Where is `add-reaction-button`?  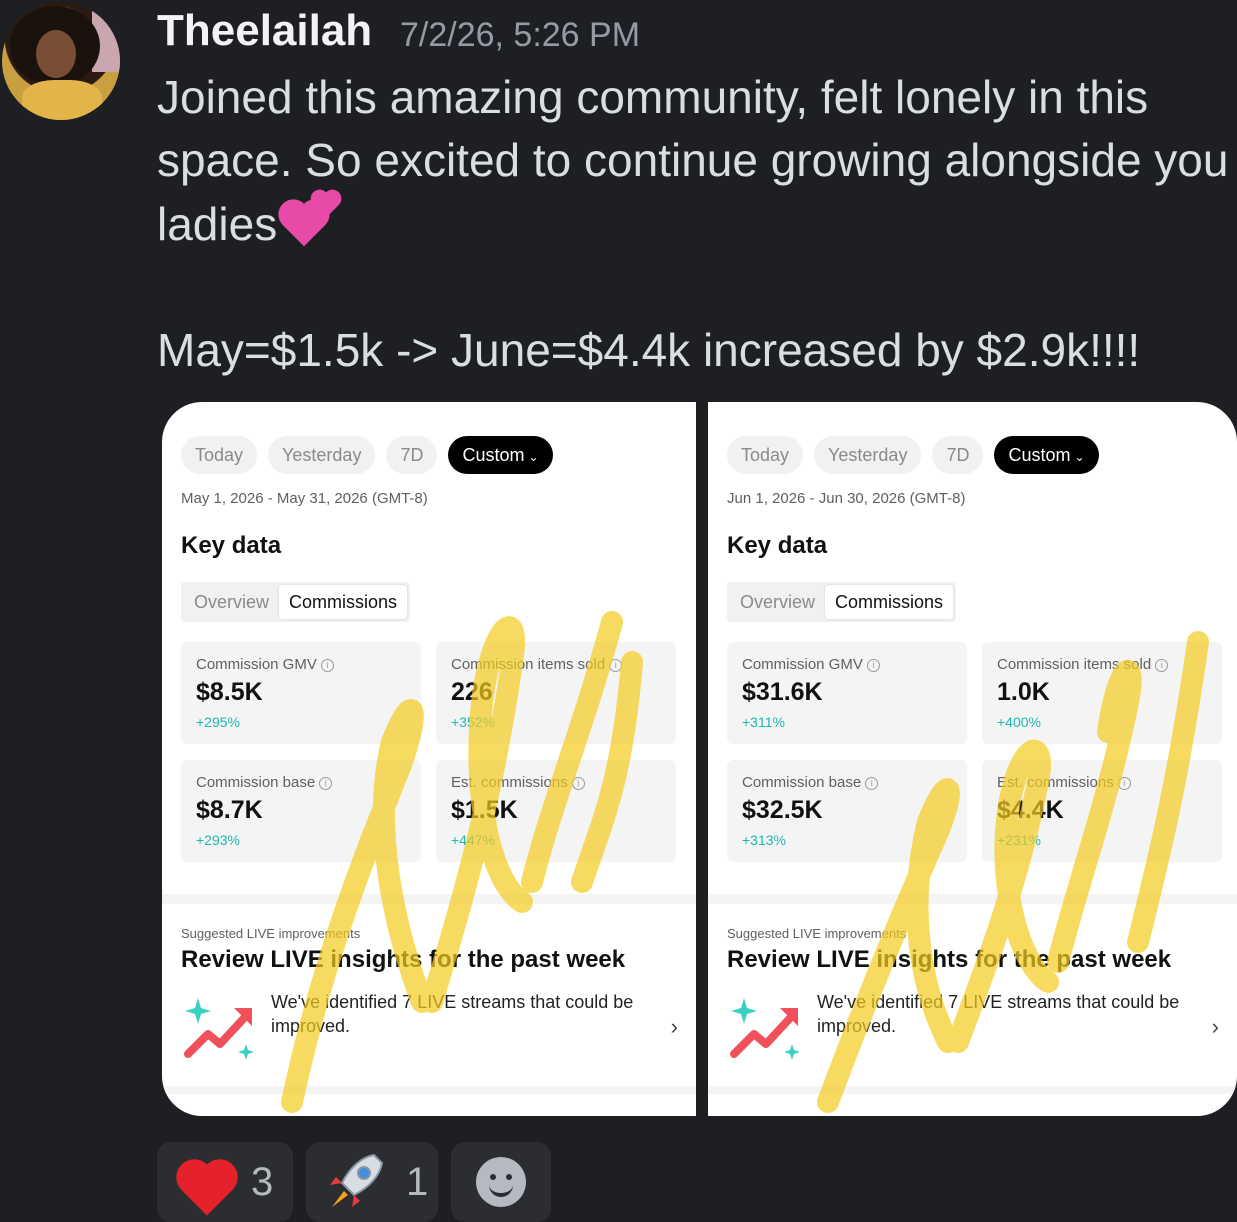 add-reaction-button is located at coordinates (501, 1182).